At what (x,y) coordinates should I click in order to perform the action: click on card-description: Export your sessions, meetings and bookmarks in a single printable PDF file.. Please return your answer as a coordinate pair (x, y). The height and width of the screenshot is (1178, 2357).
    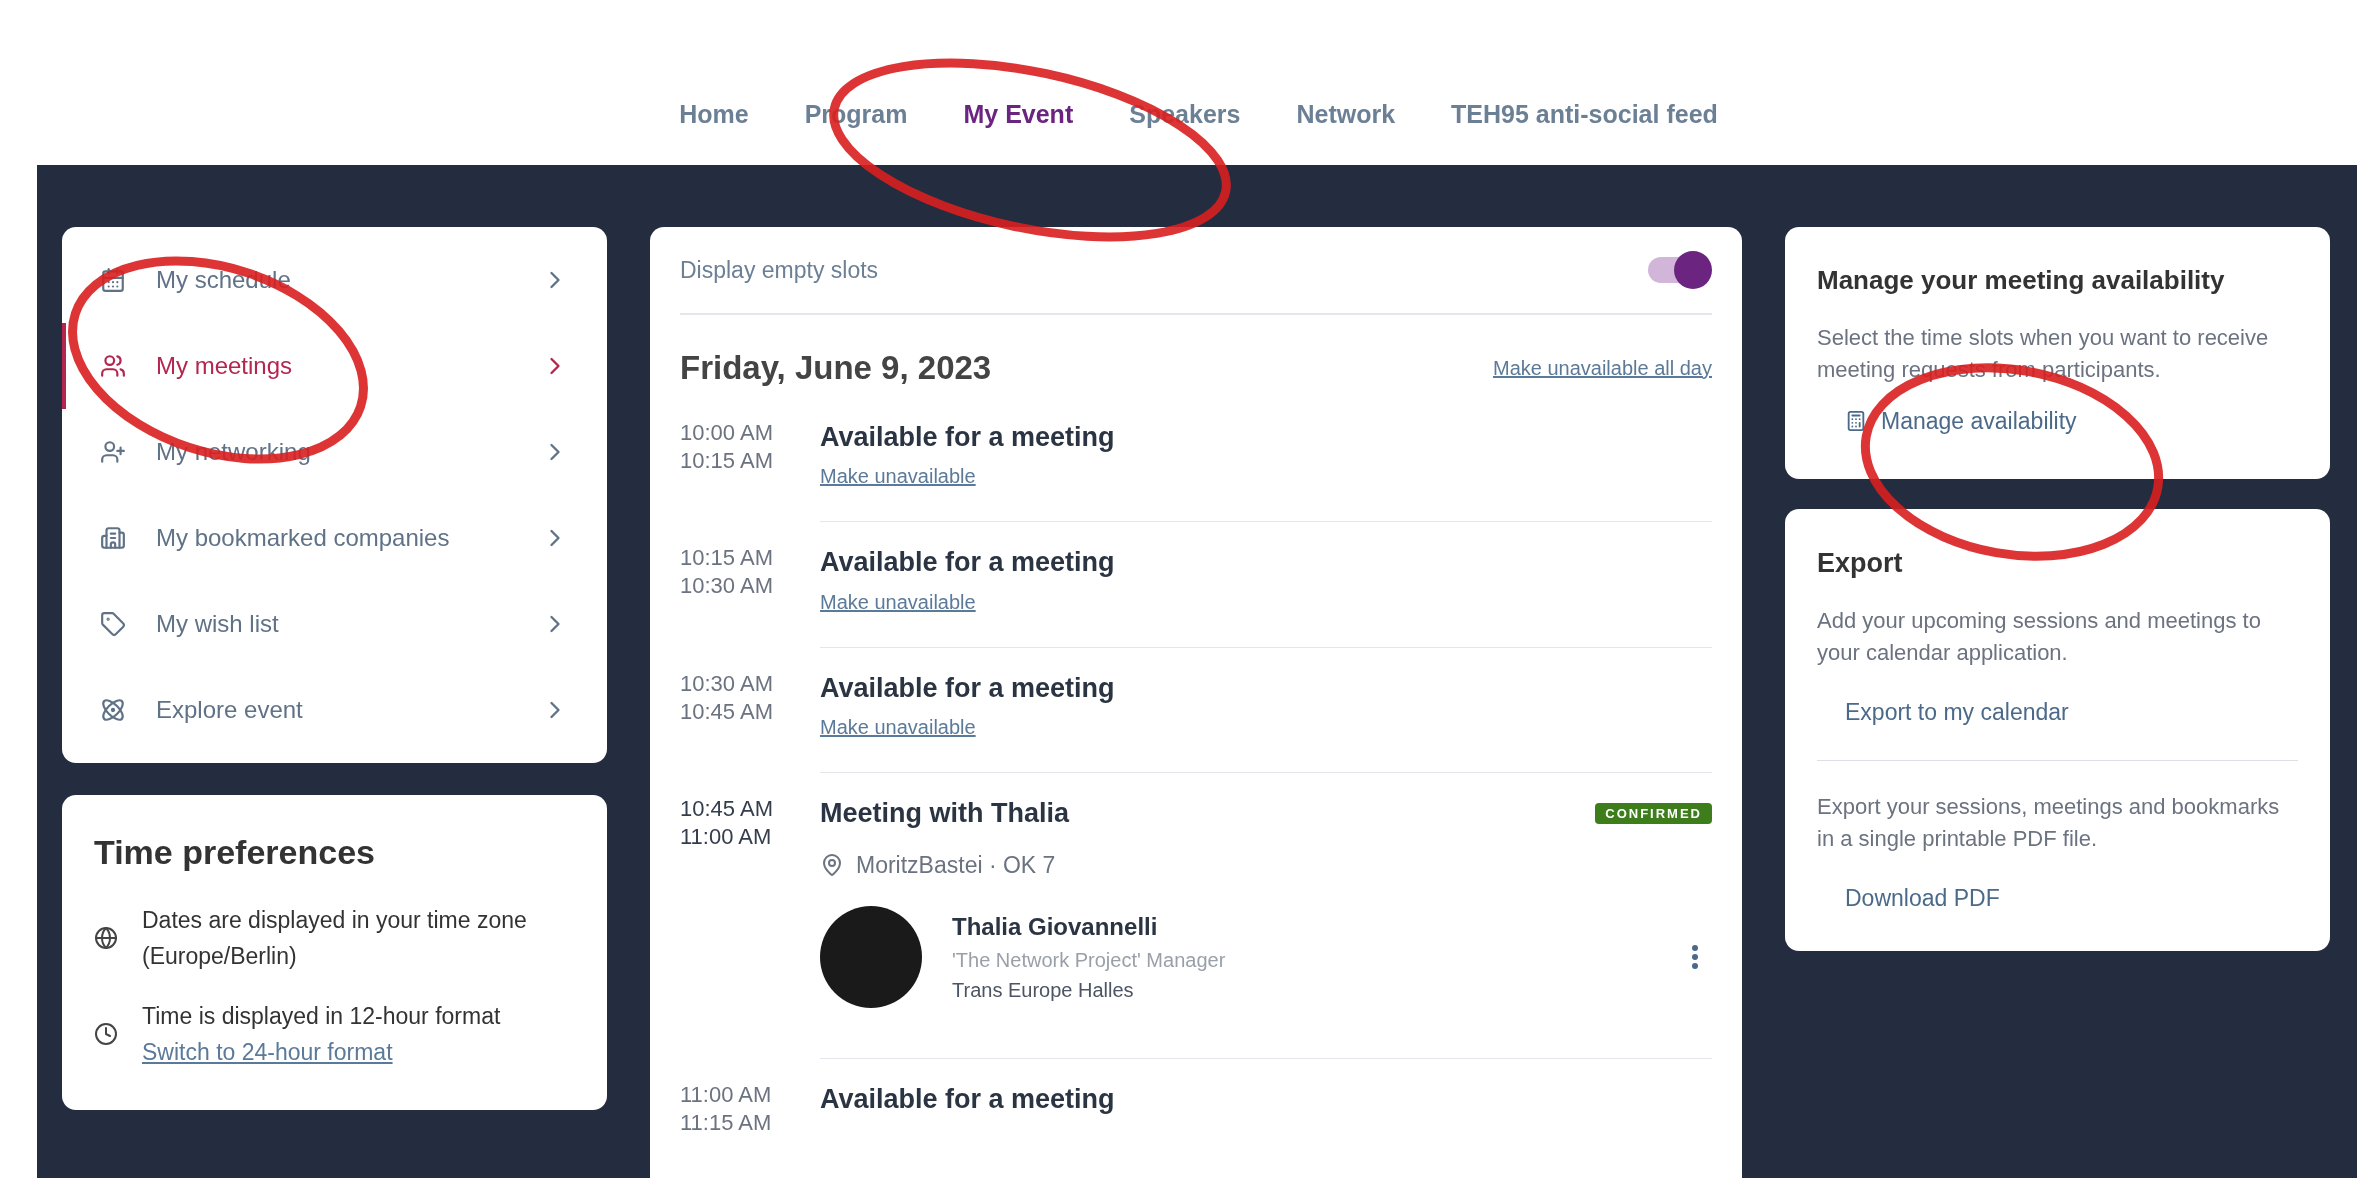
    Looking at the image, I should click on (2049, 822).